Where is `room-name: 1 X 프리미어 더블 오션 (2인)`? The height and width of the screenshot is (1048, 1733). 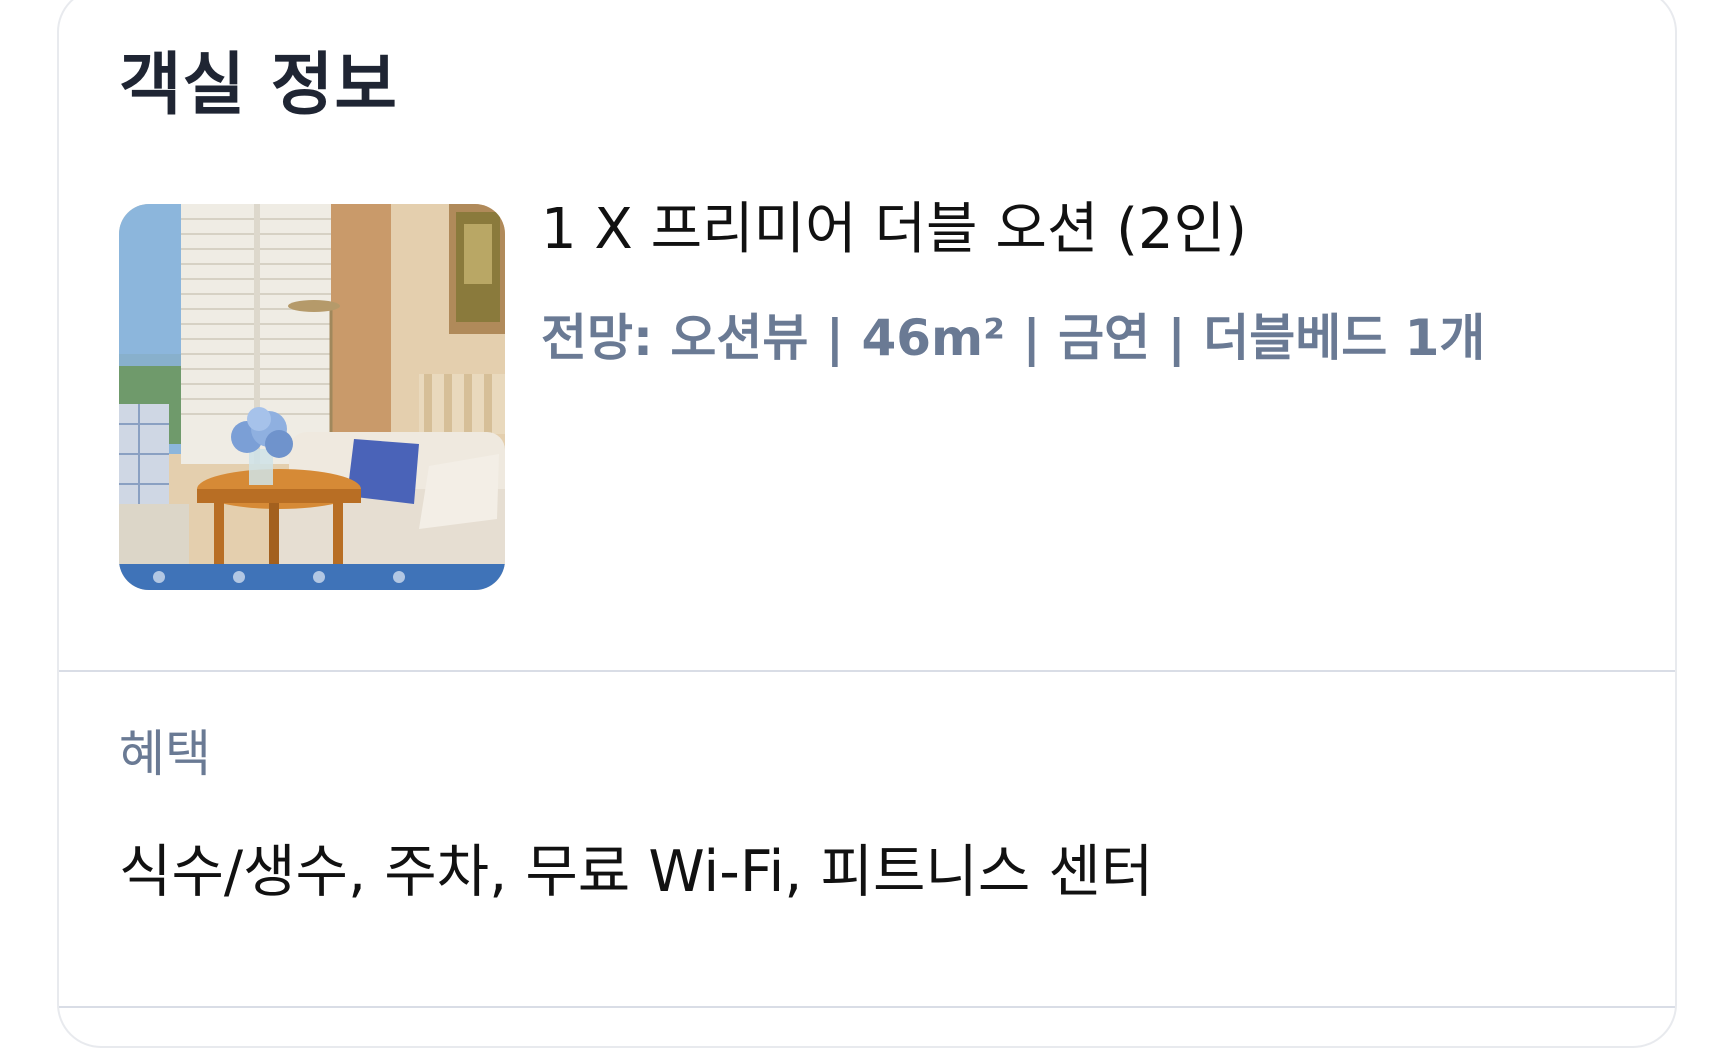
room-name: 1 X 프리미어 더블 오션 (2인) is located at coordinates (894, 229).